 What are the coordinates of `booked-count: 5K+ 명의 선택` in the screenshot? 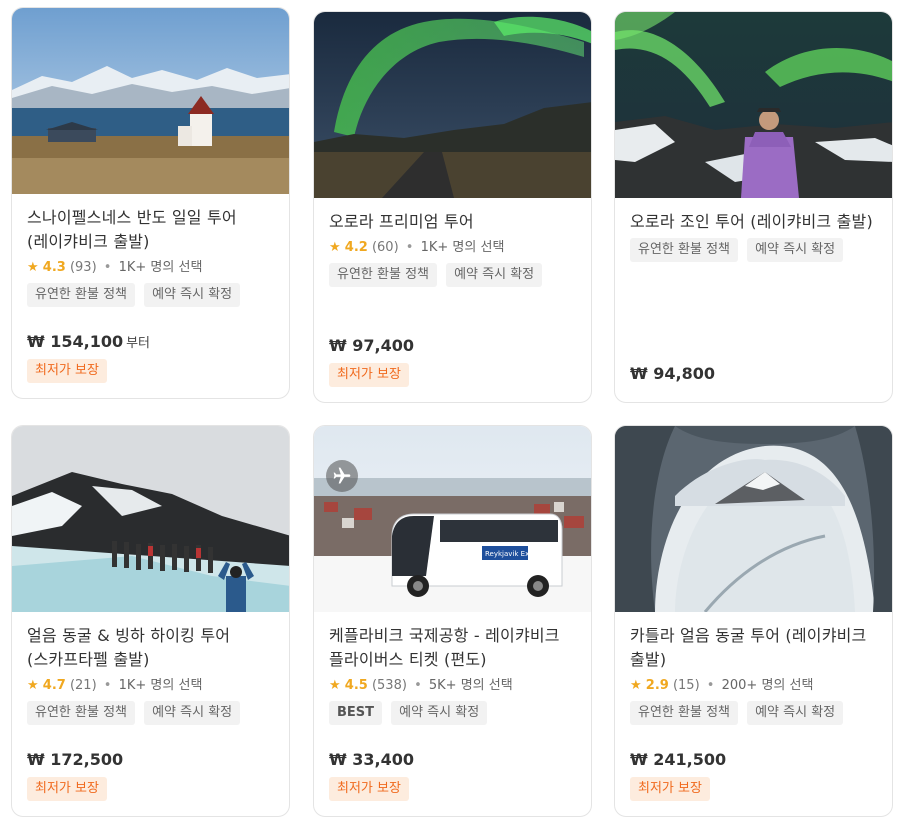 It's located at (470, 685).